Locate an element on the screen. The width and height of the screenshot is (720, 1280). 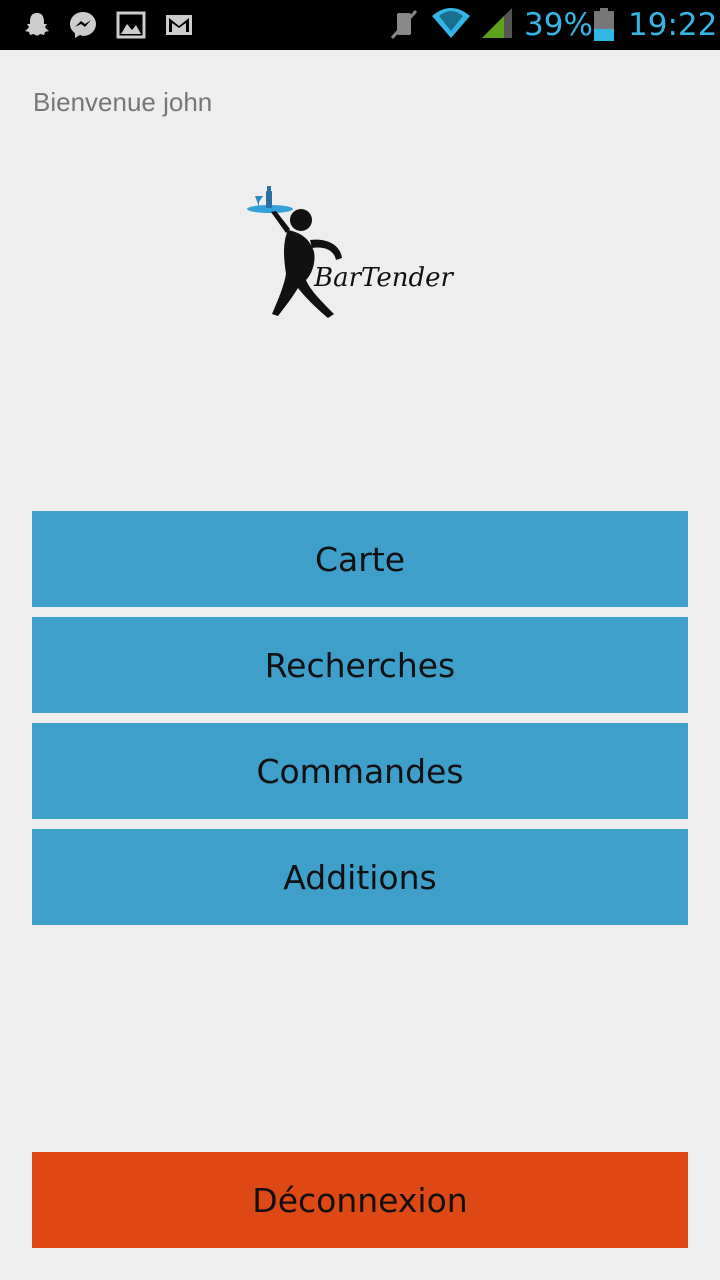
deconnexion-button: Déconnexion is located at coordinates (360, 1200).